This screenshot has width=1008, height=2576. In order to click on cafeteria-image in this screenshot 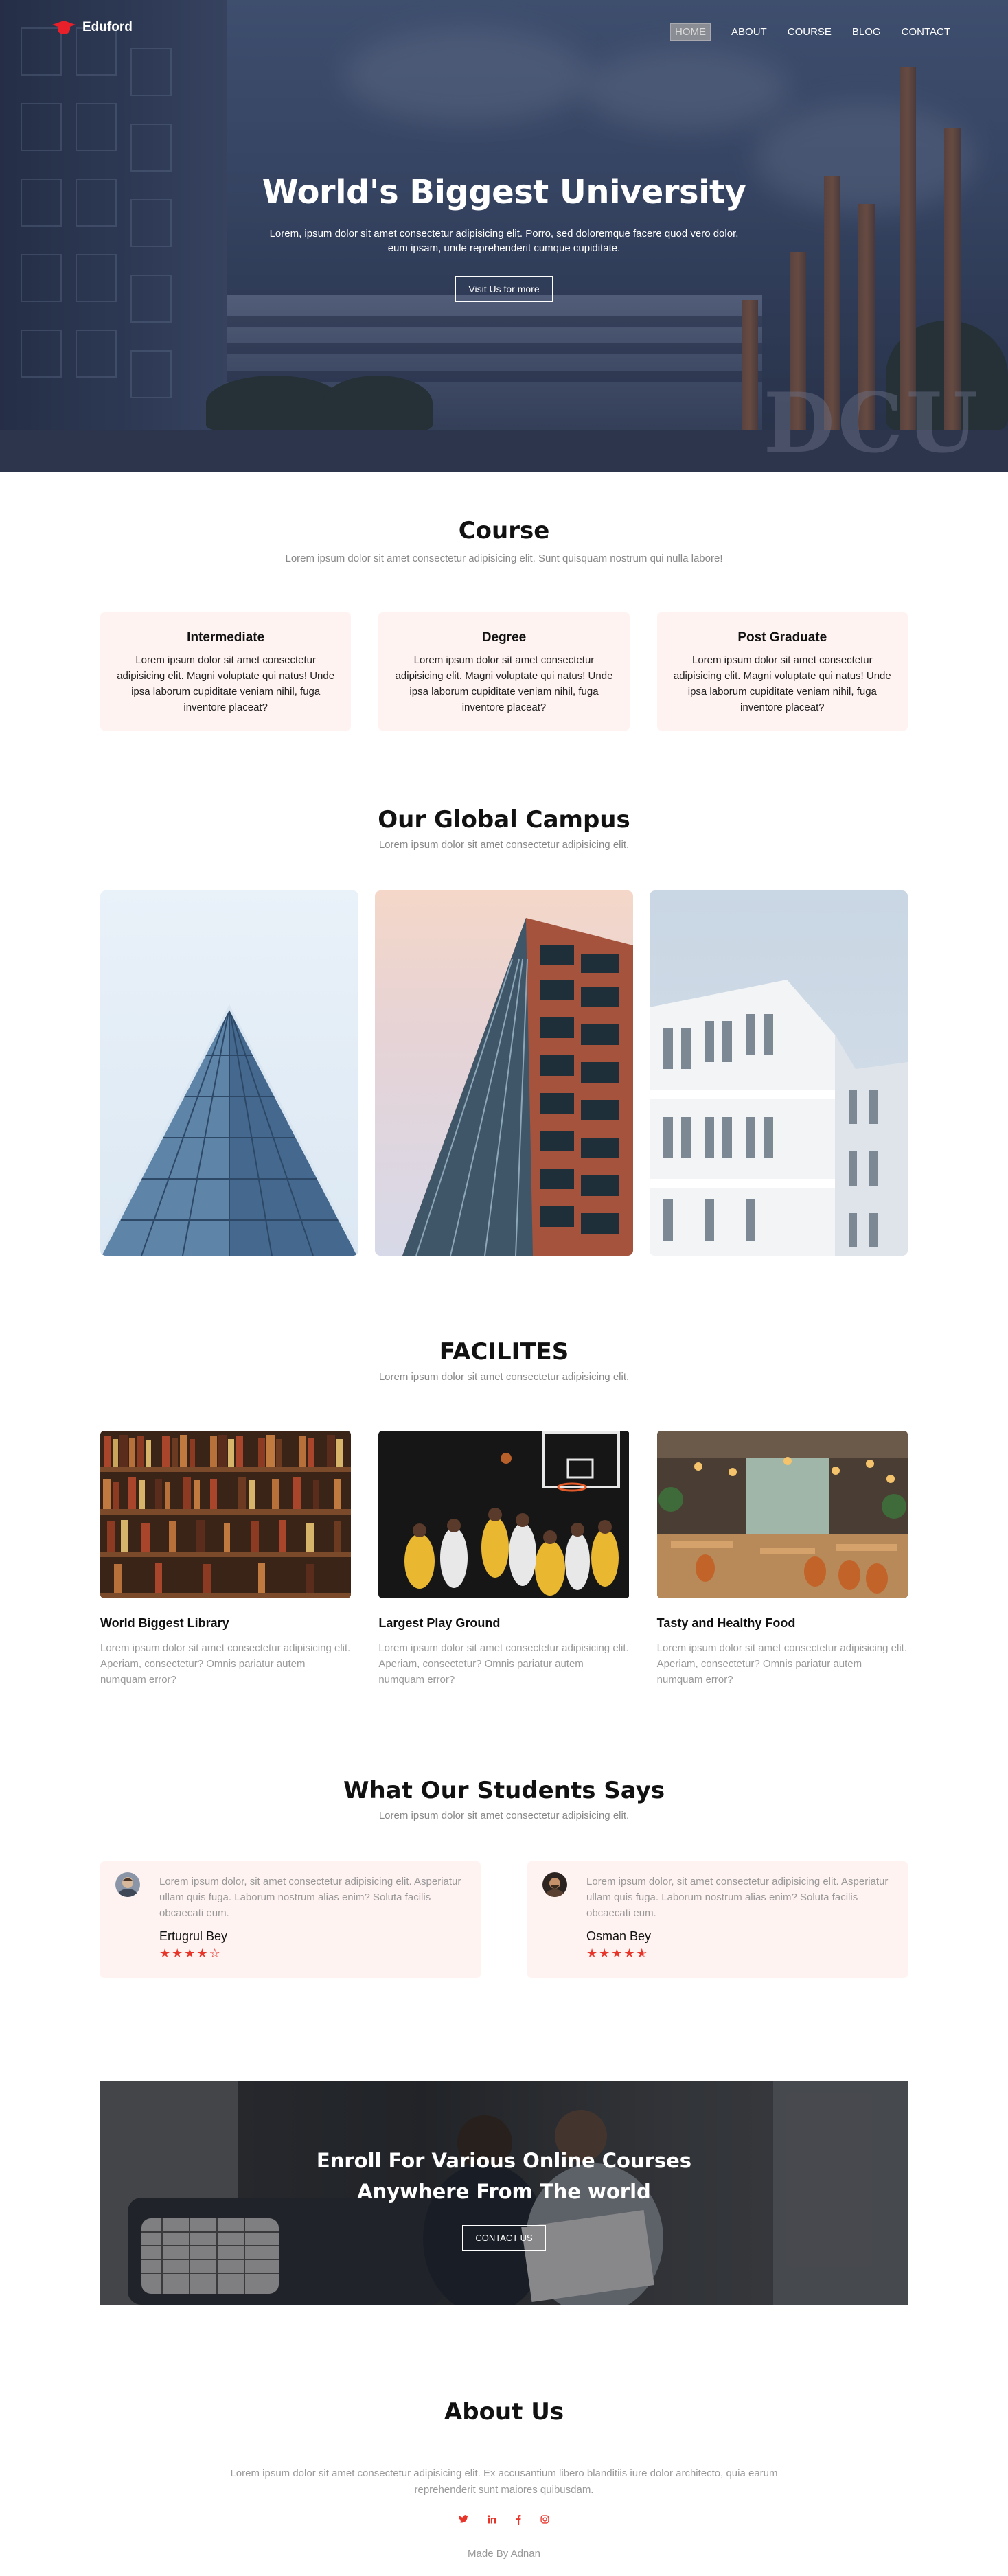, I will do `click(782, 1514)`.